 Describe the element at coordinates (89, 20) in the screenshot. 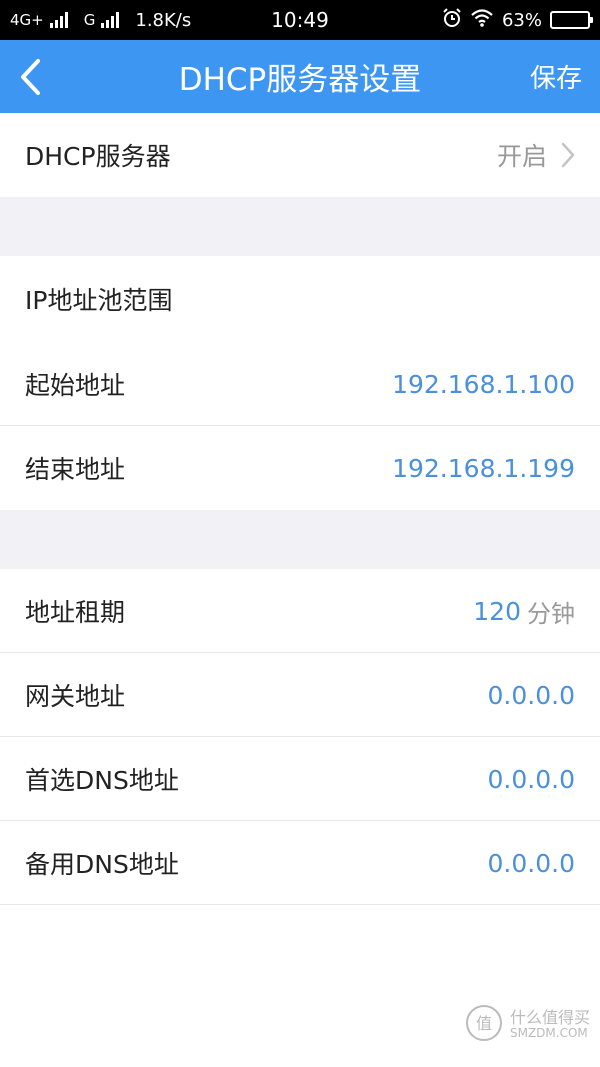

I see `network-type-secondary: G` at that location.